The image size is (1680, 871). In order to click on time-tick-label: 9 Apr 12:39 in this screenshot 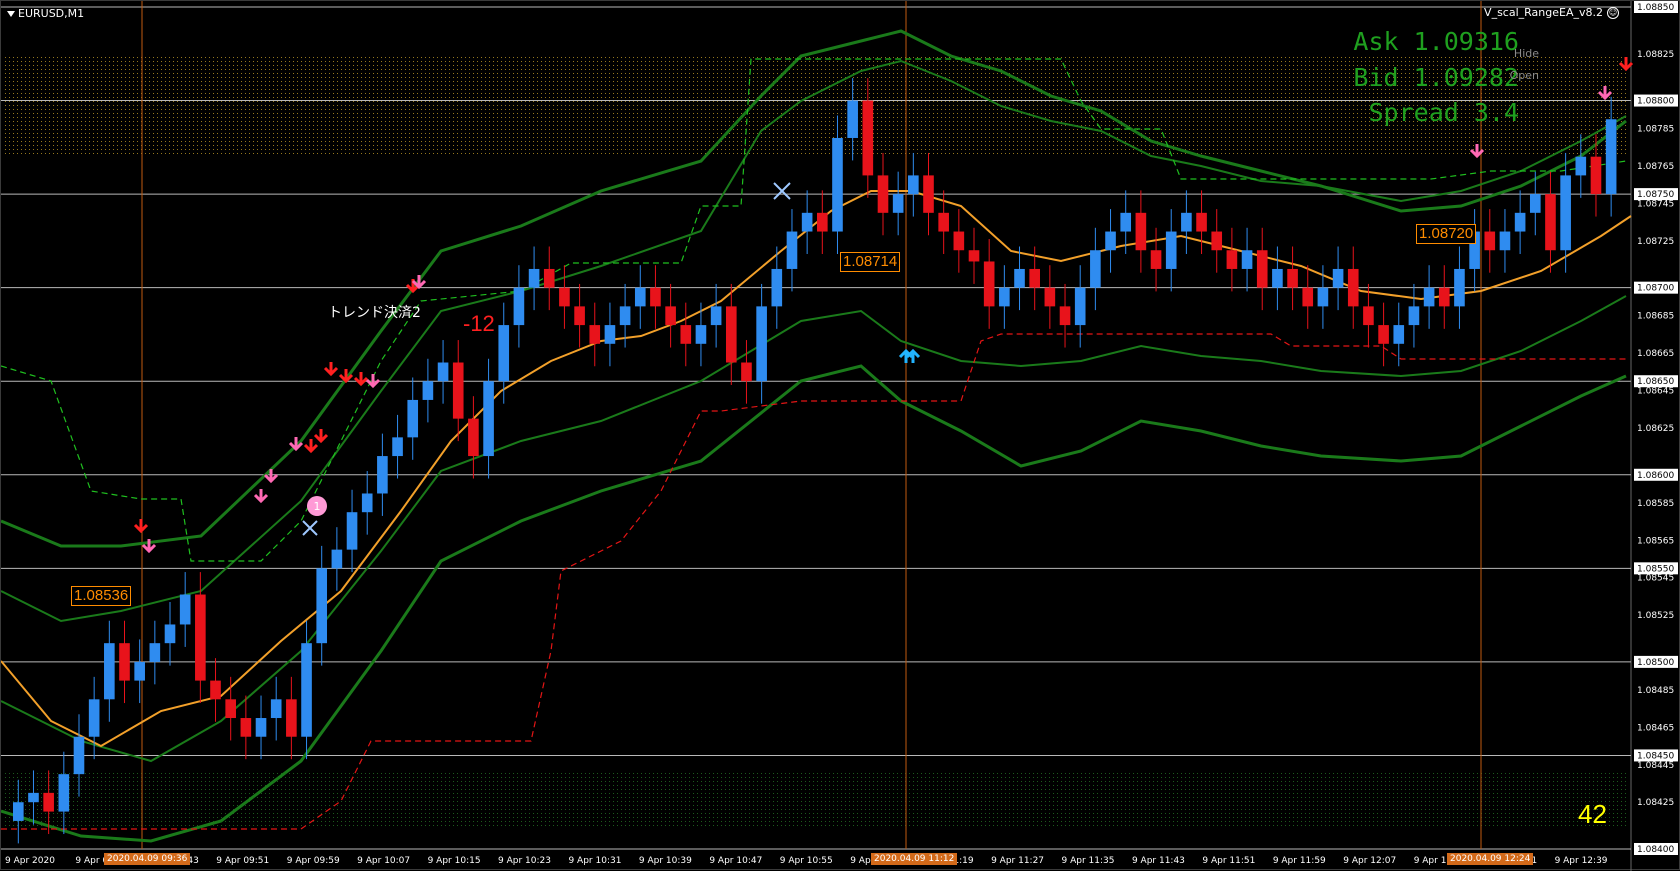, I will do `click(1581, 861)`.